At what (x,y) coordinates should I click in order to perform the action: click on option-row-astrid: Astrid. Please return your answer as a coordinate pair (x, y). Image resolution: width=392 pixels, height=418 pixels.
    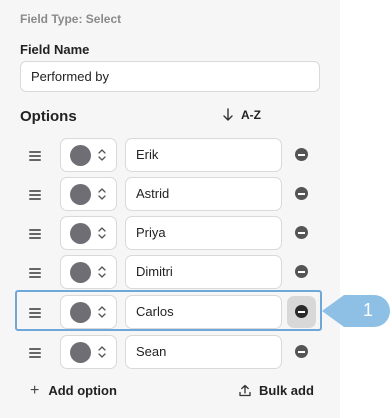
    Looking at the image, I should click on (170, 196).